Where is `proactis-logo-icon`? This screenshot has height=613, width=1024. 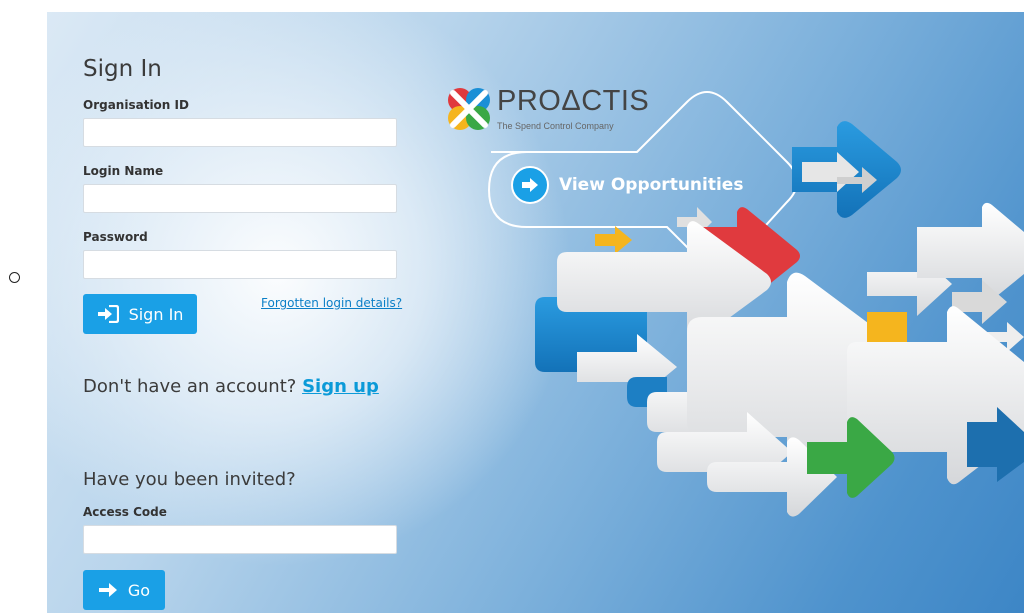 proactis-logo-icon is located at coordinates (469, 109).